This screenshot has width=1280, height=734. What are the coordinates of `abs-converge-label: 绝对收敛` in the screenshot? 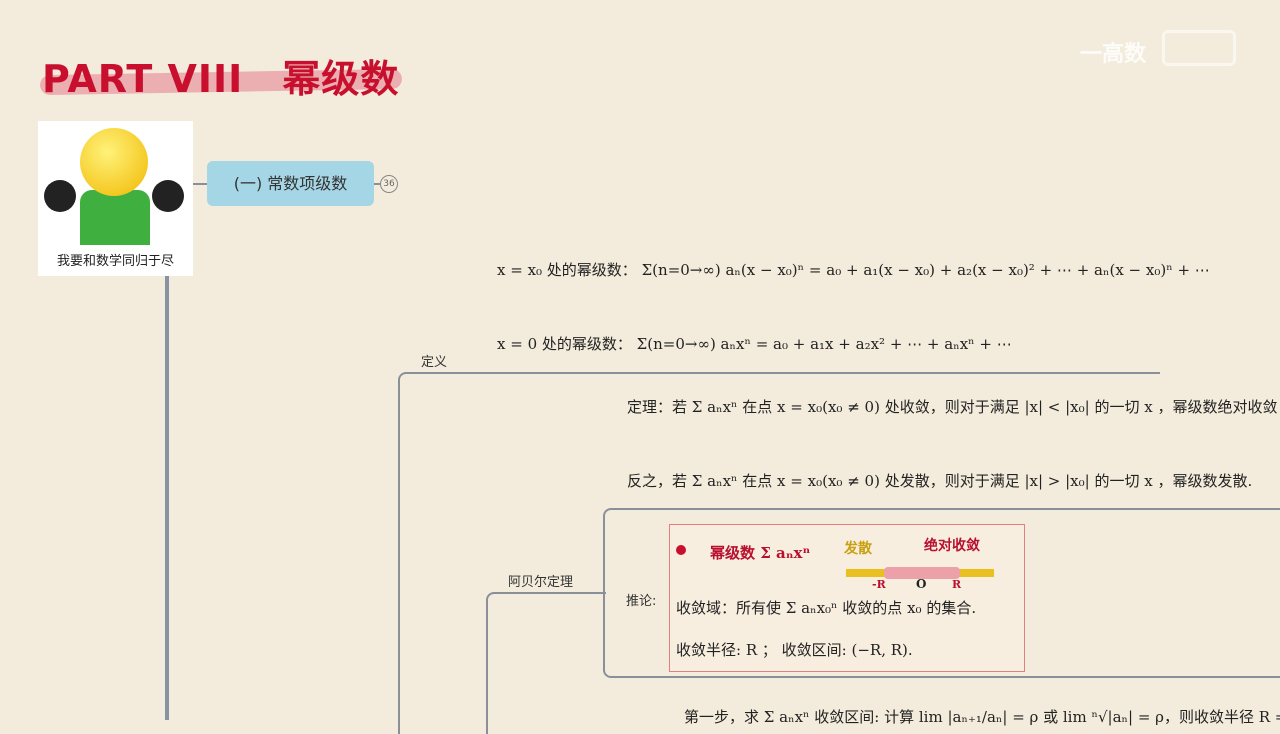 It's located at (952, 546).